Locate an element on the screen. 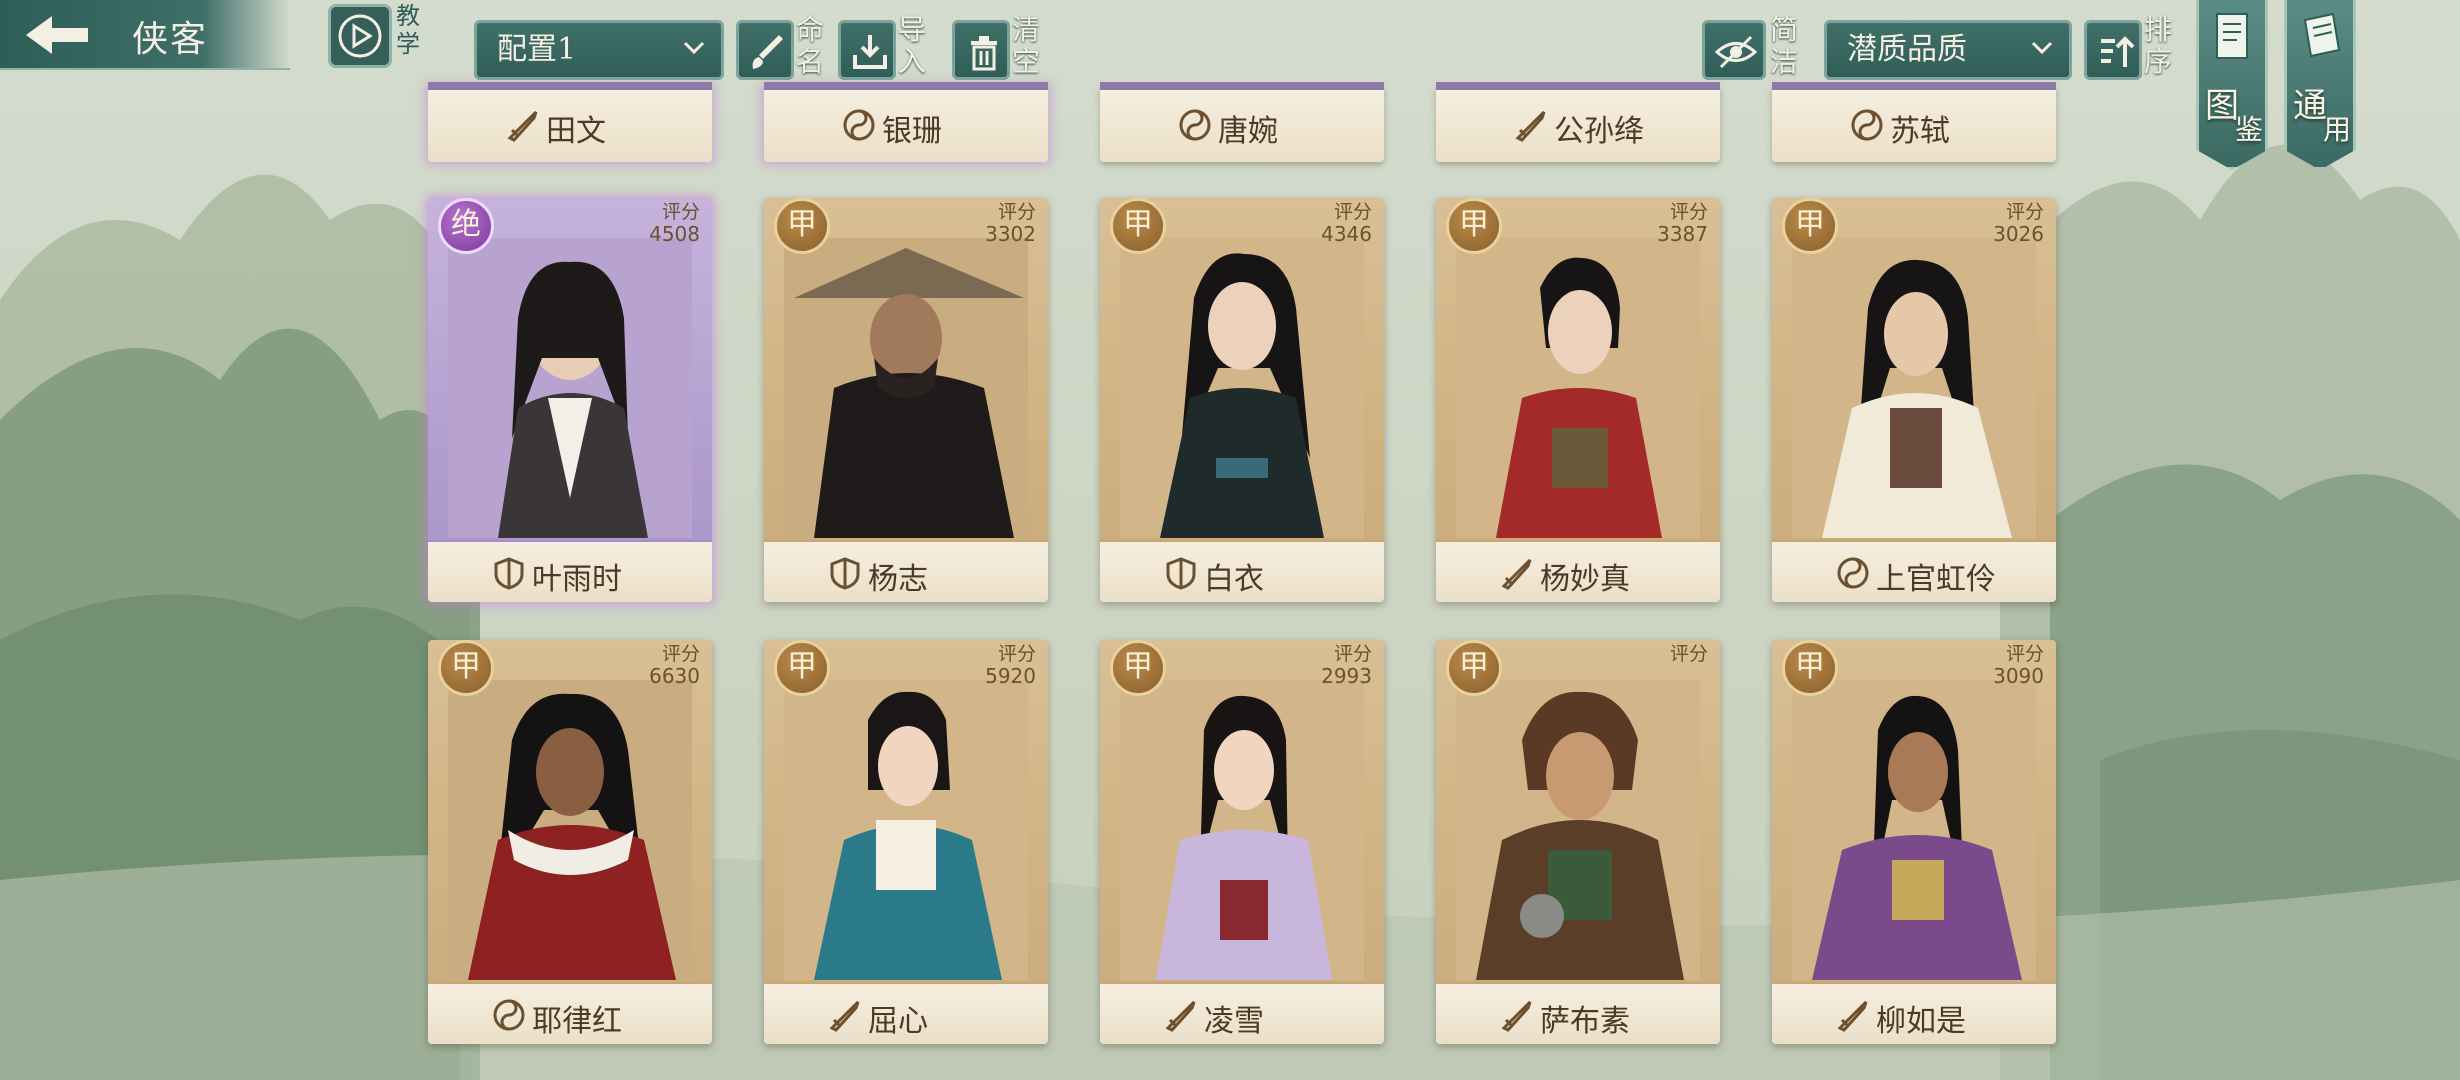  hero-card-partial: 银珊 is located at coordinates (906, 122).